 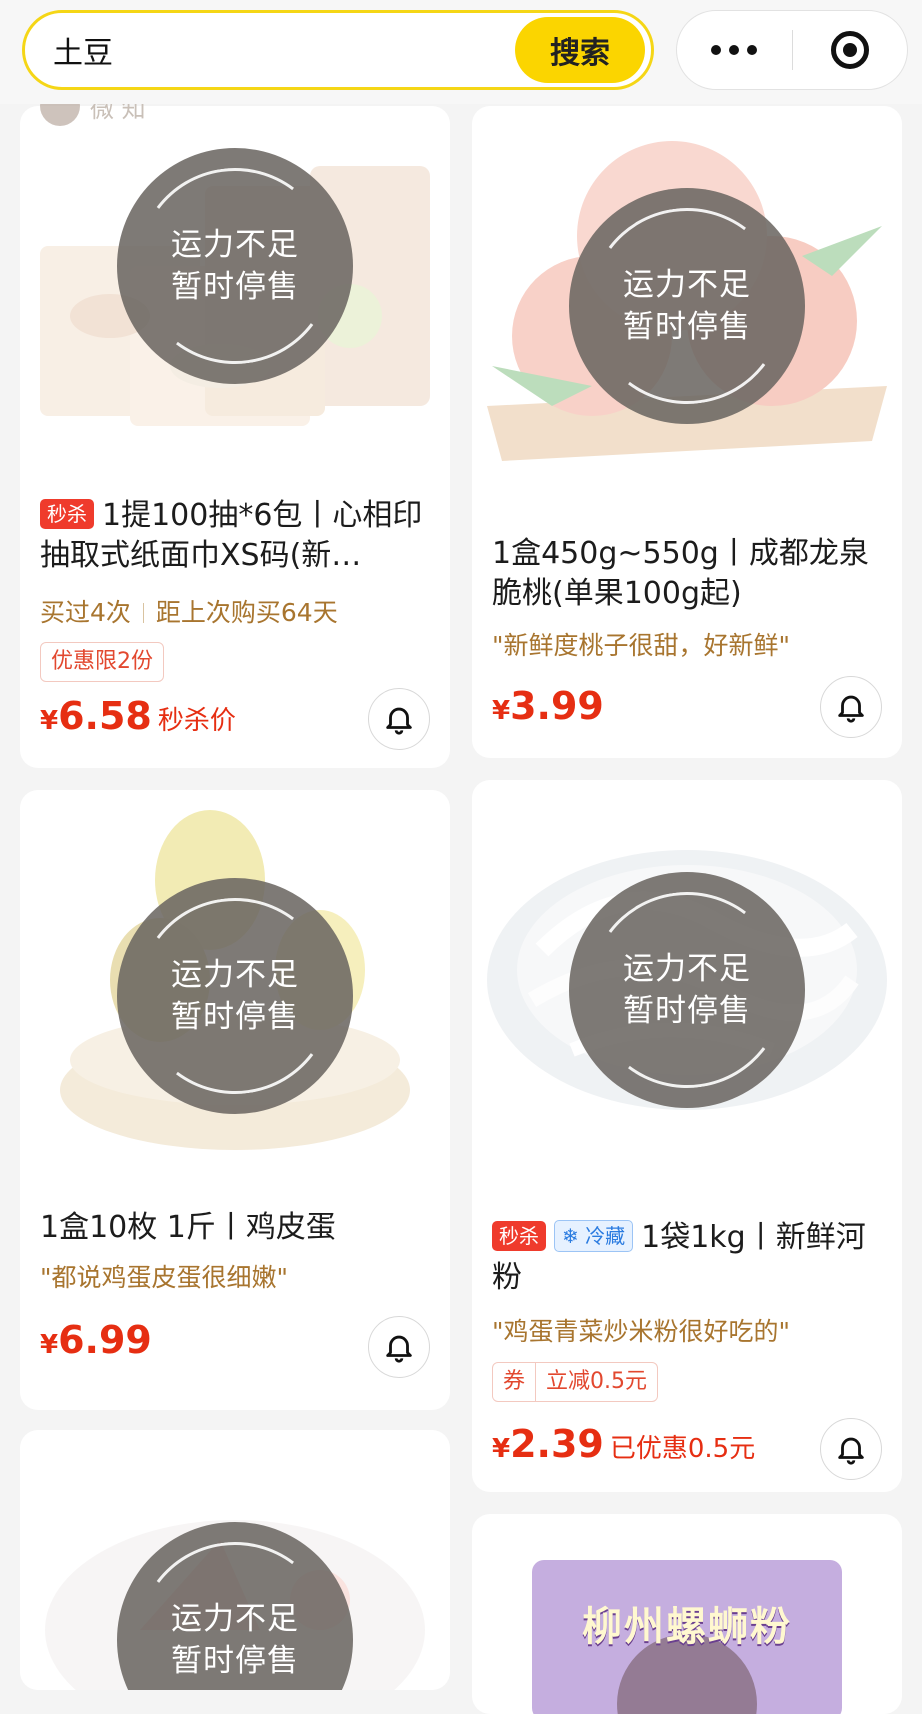 I want to click on top-bar: 搜索, so click(x=461, y=52).